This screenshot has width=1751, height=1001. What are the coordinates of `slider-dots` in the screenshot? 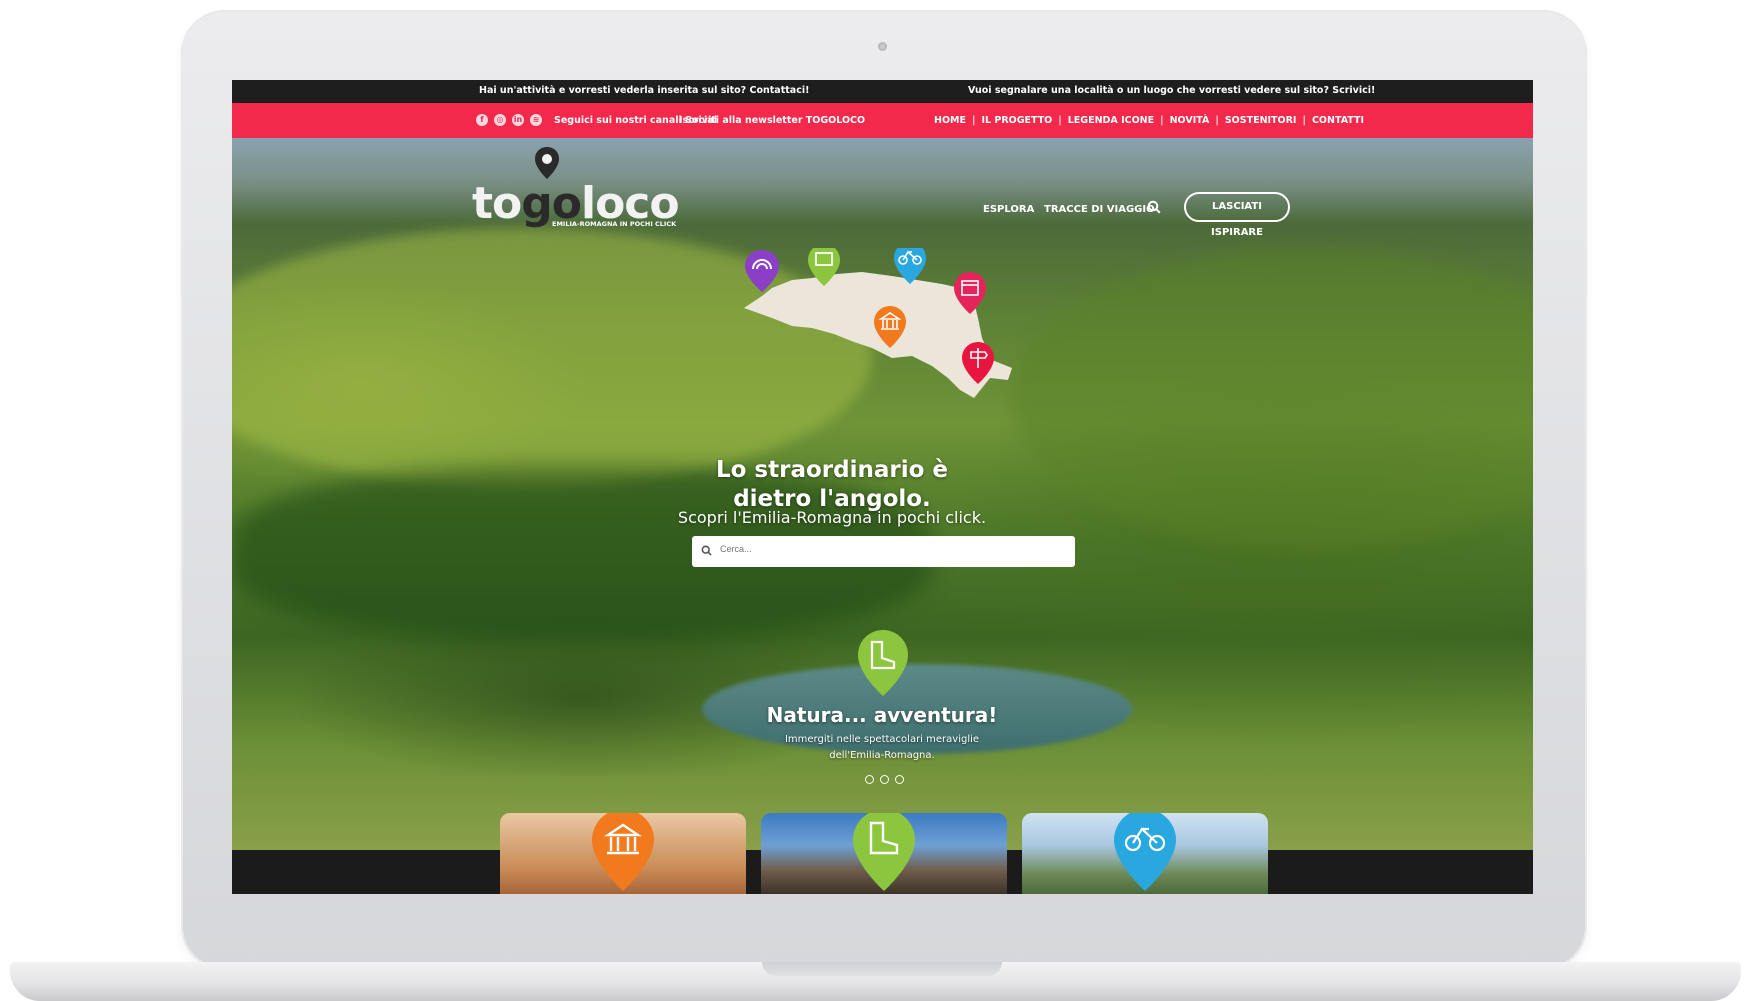 It's located at (884, 779).